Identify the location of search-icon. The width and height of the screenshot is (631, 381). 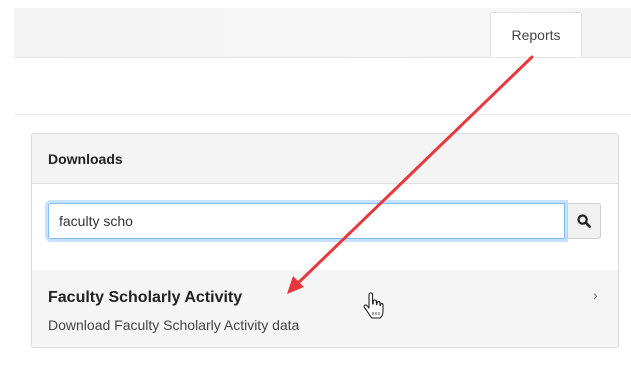
(584, 221).